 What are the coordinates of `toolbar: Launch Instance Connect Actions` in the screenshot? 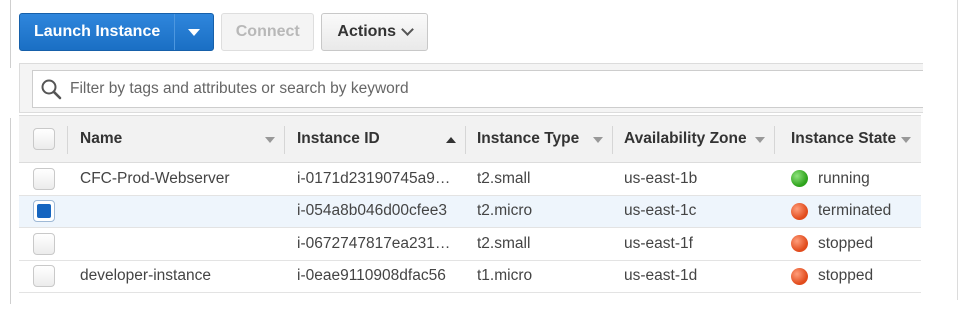 It's located at (224, 32).